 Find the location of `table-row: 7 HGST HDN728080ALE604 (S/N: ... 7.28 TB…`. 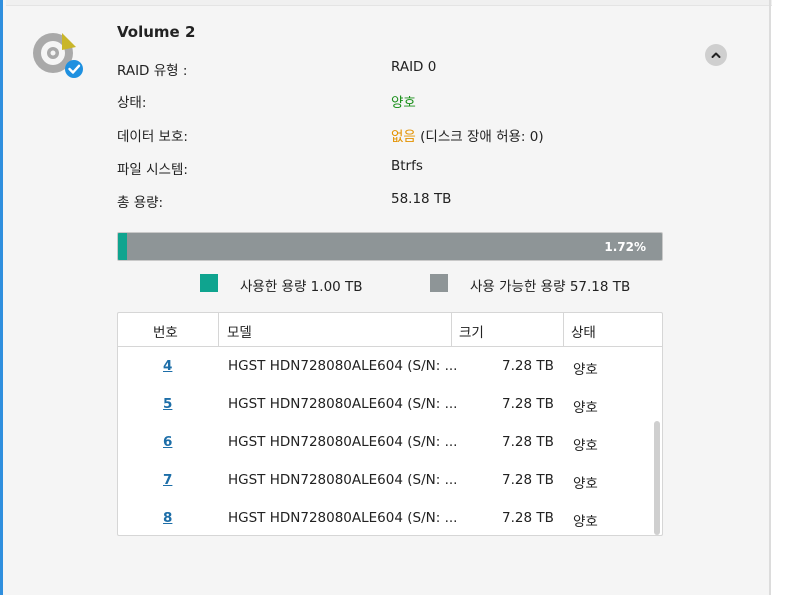

table-row: 7 HGST HDN728080ALE604 (S/N: ... 7.28 TB… is located at coordinates (383, 481).